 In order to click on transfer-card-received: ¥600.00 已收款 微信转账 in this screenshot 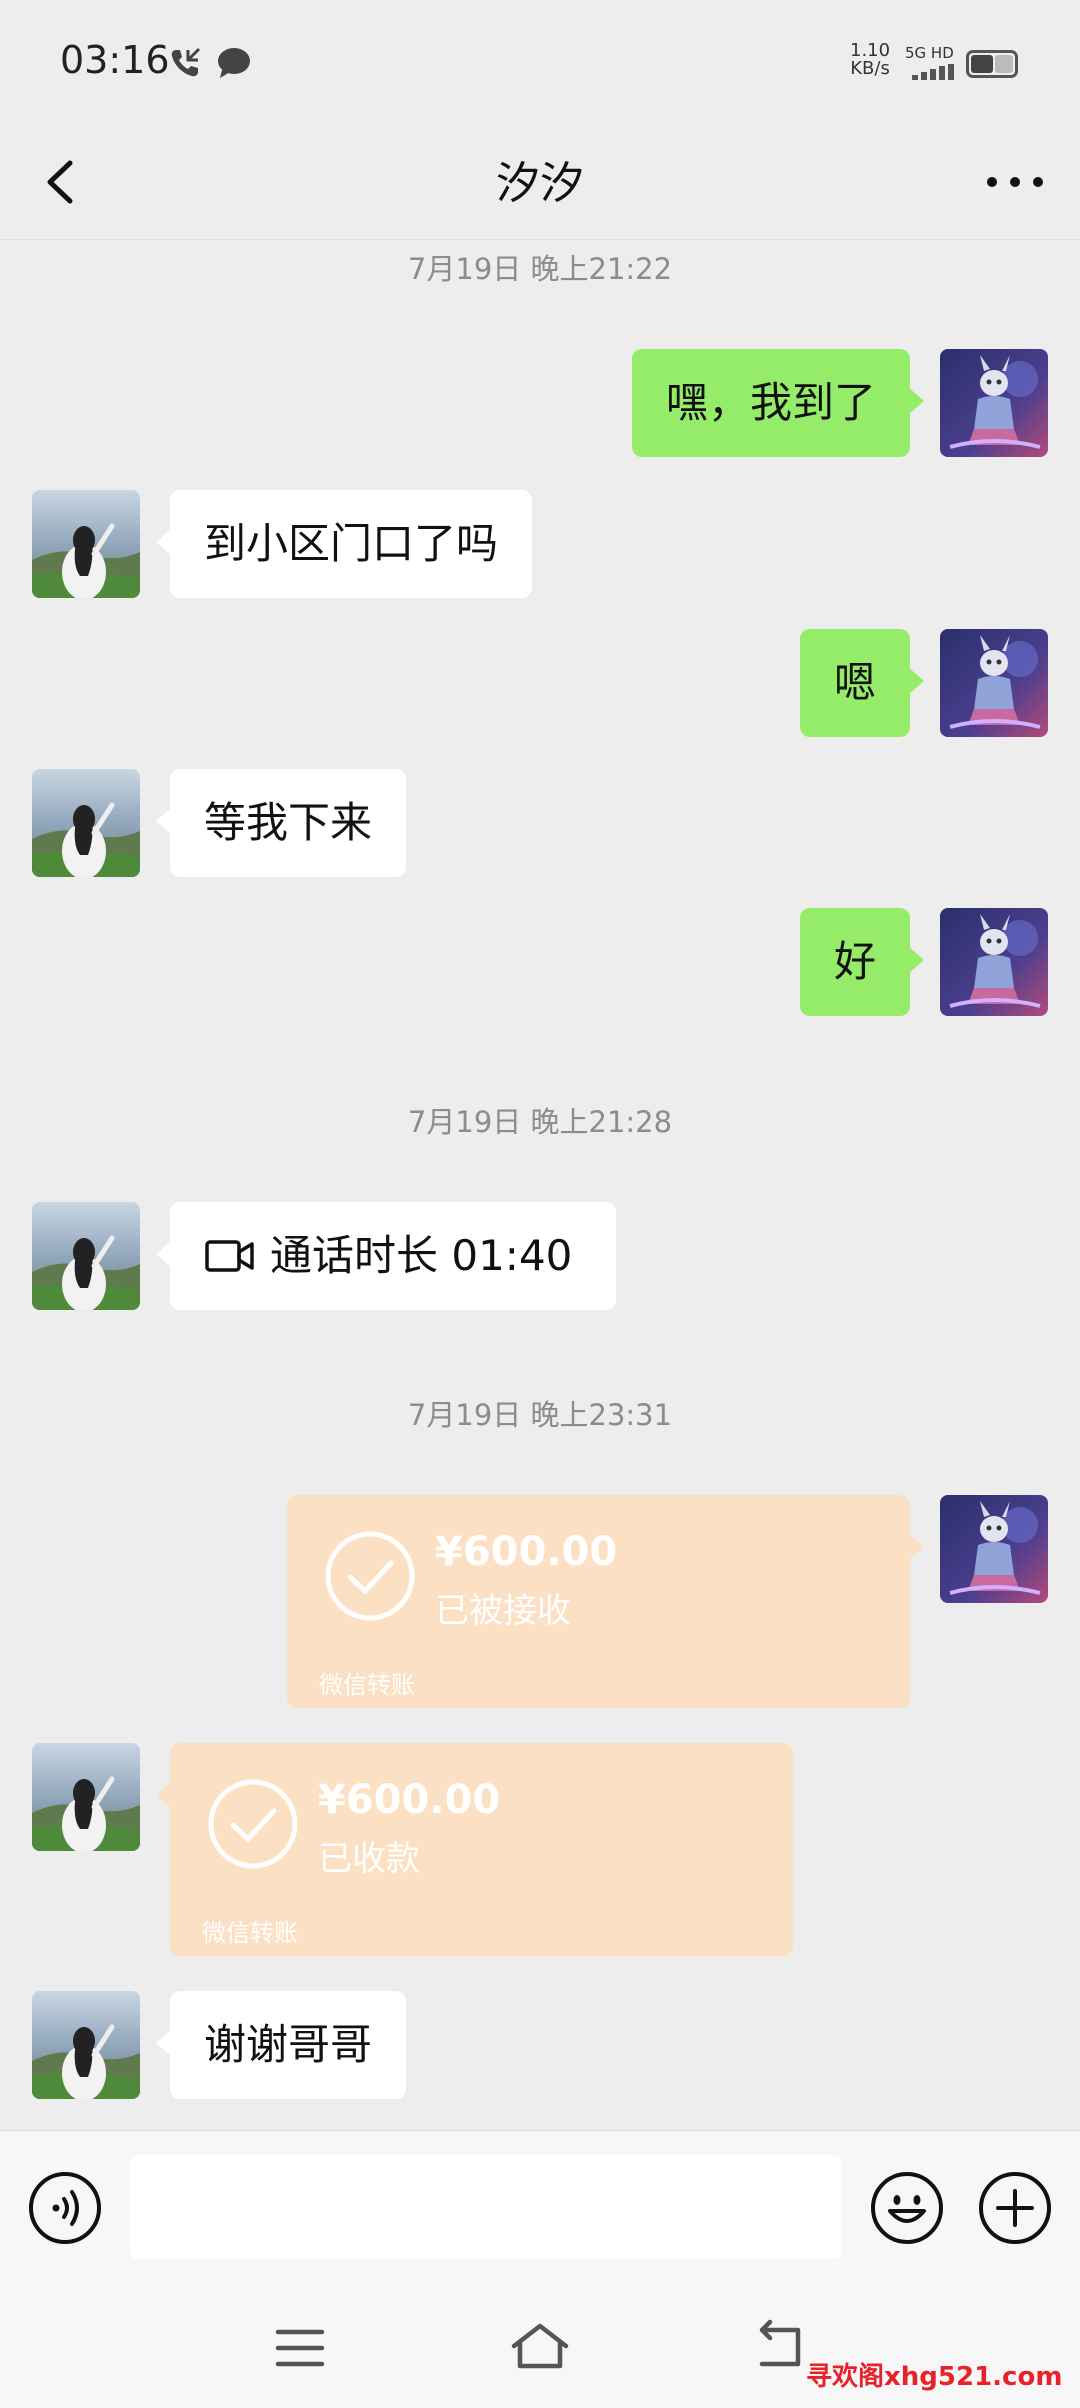, I will do `click(474, 1849)`.